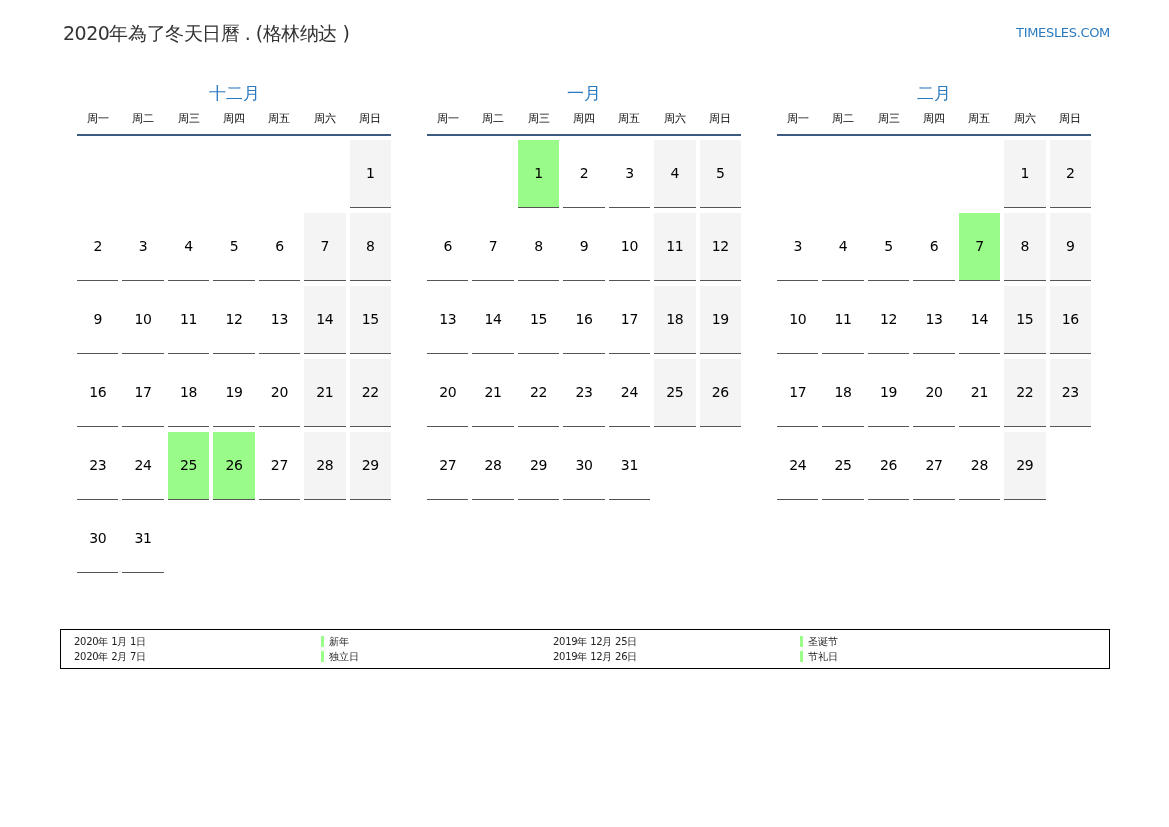  Describe the element at coordinates (1063, 33) in the screenshot. I see `site-link: TIMESLES.COM` at that location.